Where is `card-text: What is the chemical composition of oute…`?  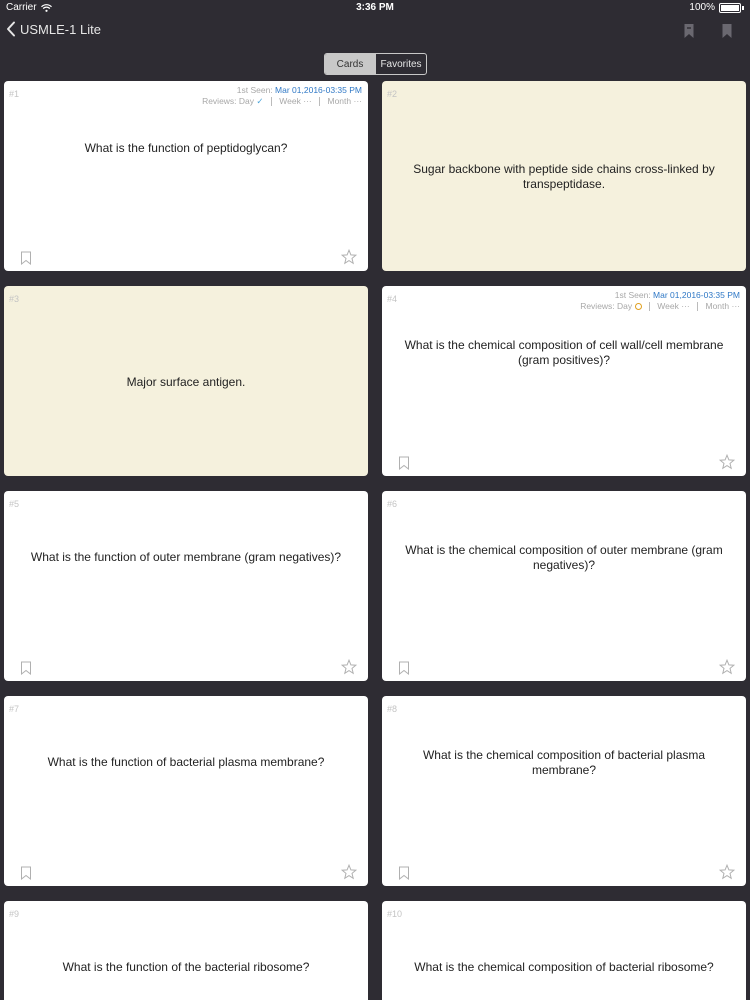
card-text: What is the chemical composition of oute… is located at coordinates (564, 557).